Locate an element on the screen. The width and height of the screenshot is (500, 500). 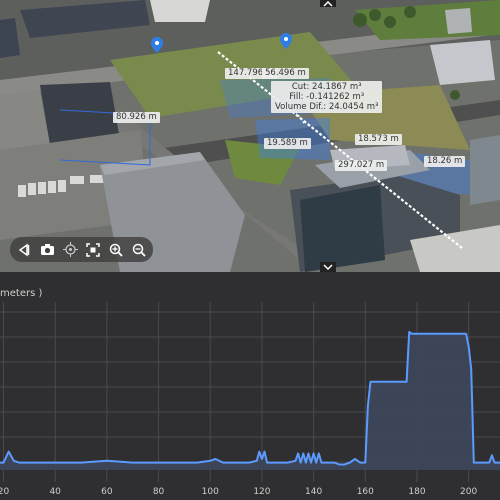
chevron-down-icon is located at coordinates (328, 267).